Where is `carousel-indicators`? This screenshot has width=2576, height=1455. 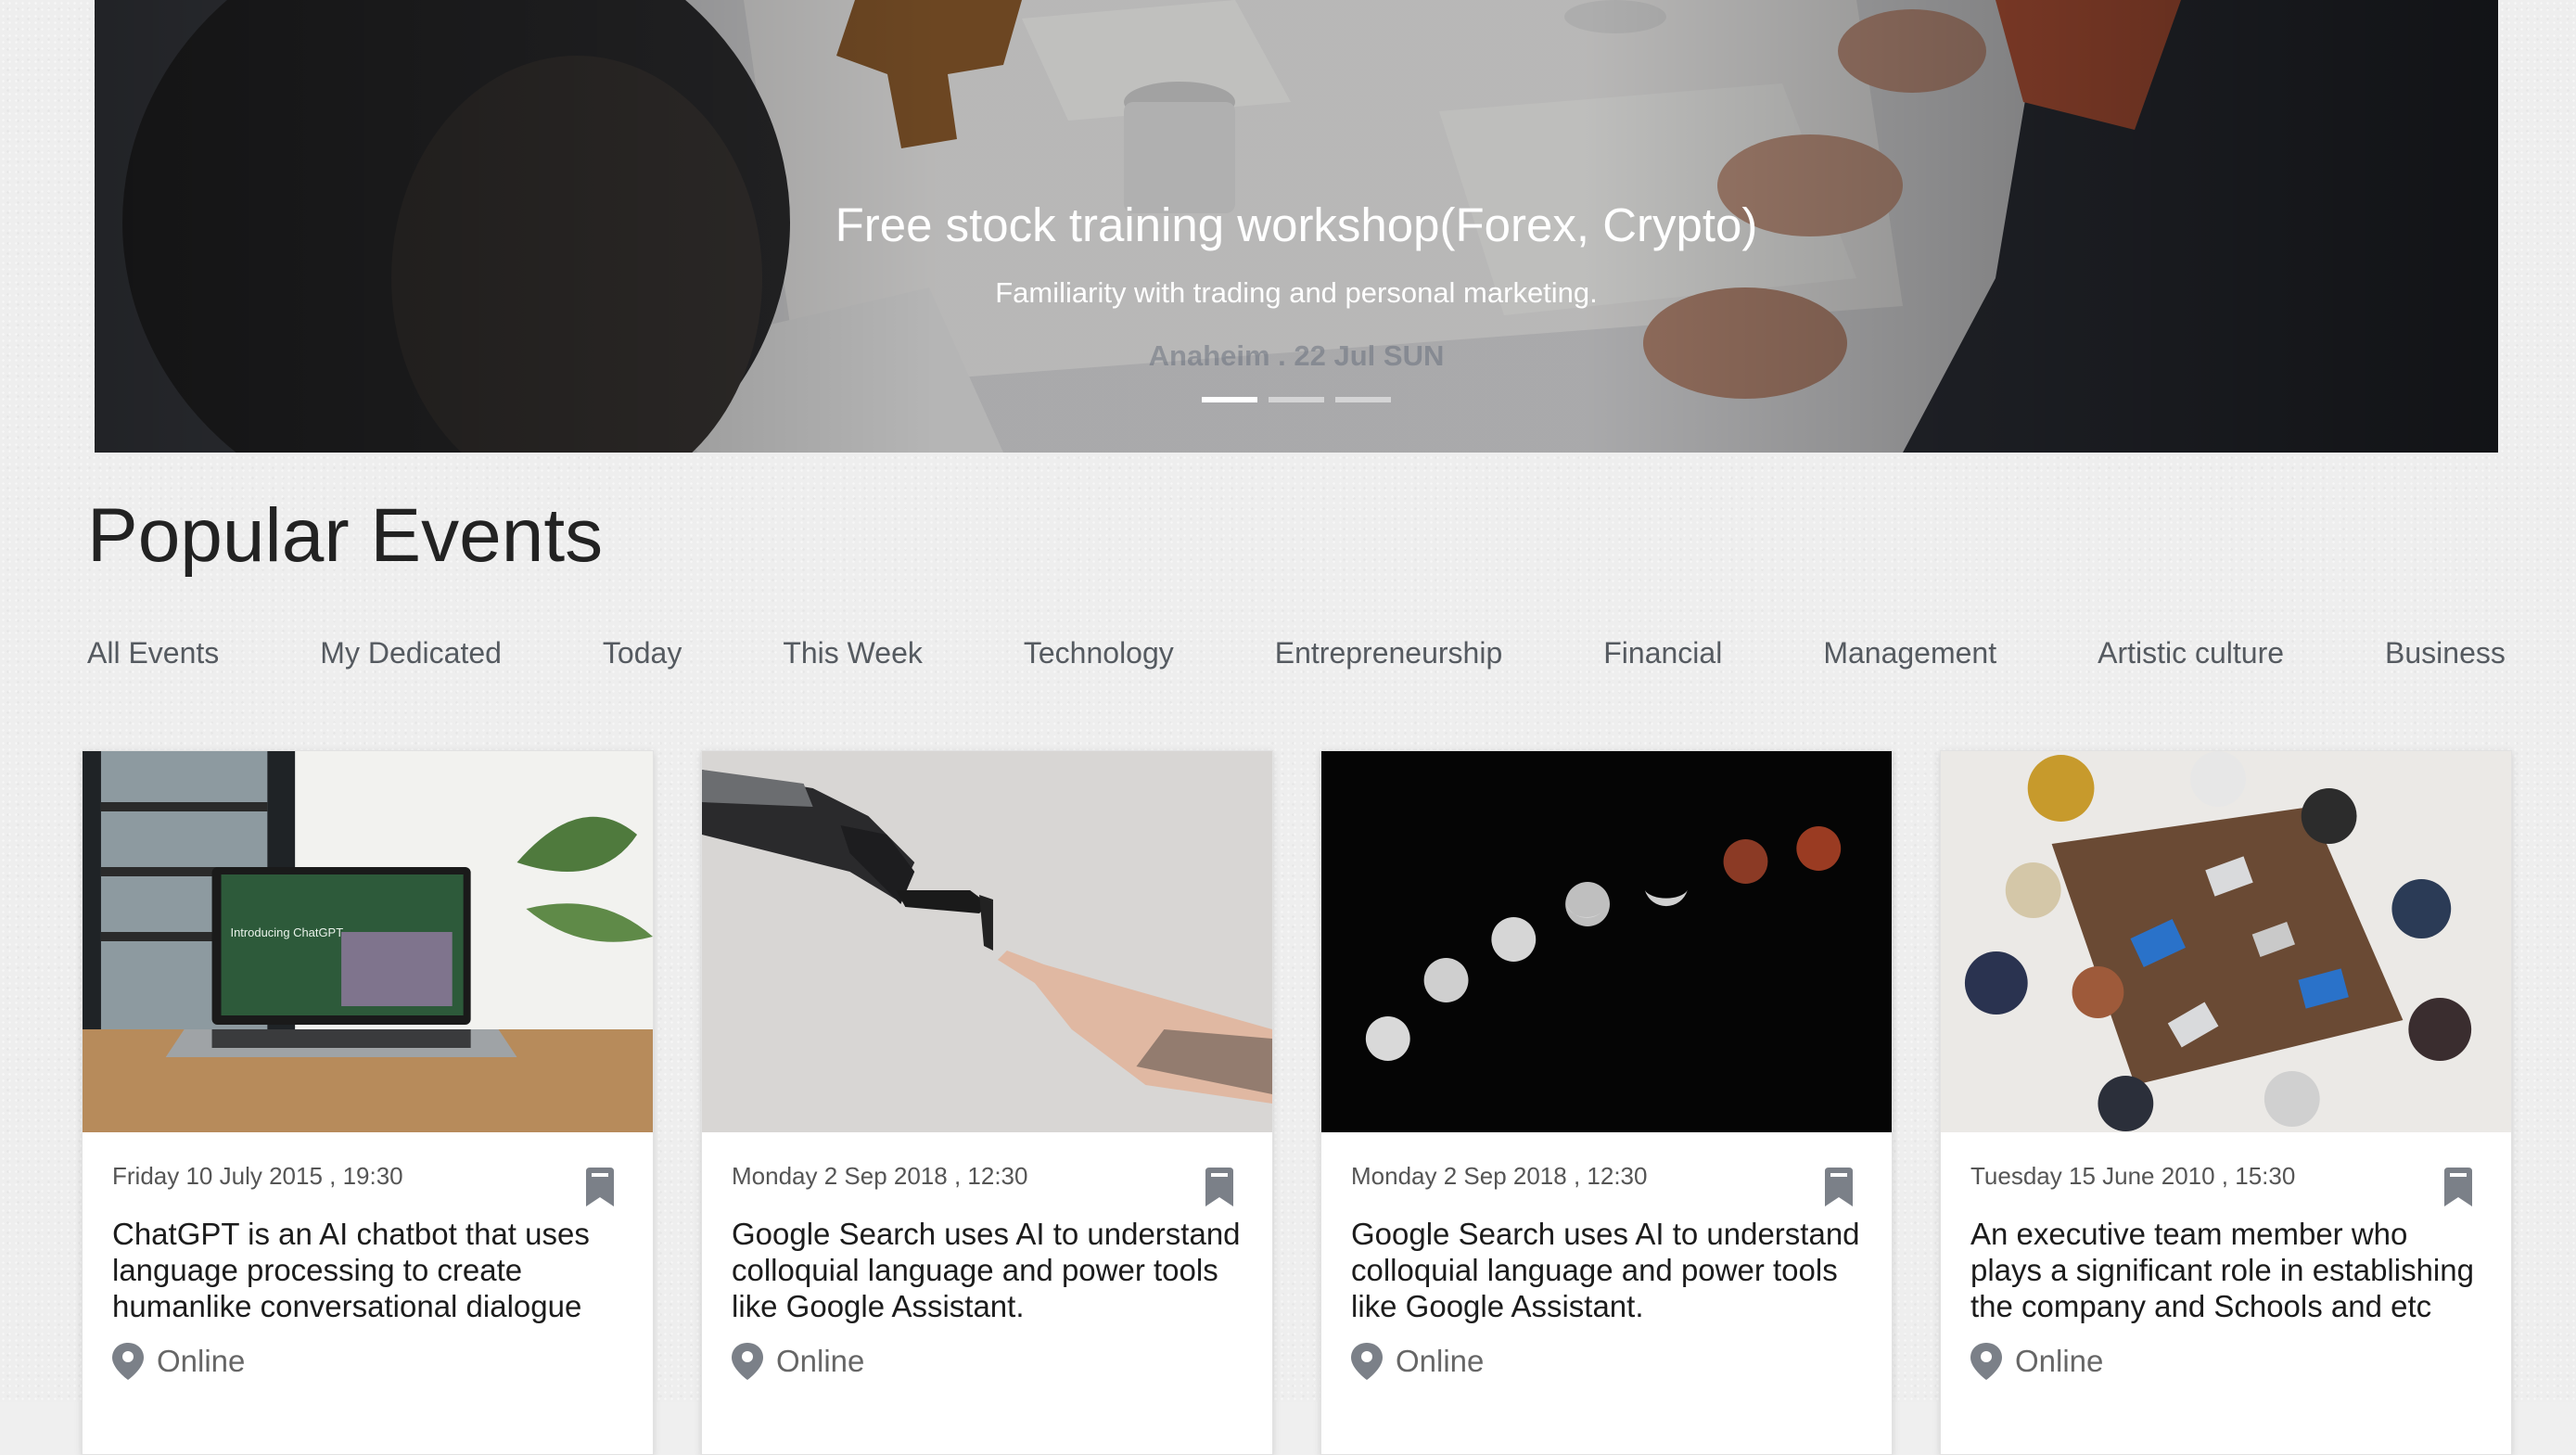 carousel-indicators is located at coordinates (1297, 399).